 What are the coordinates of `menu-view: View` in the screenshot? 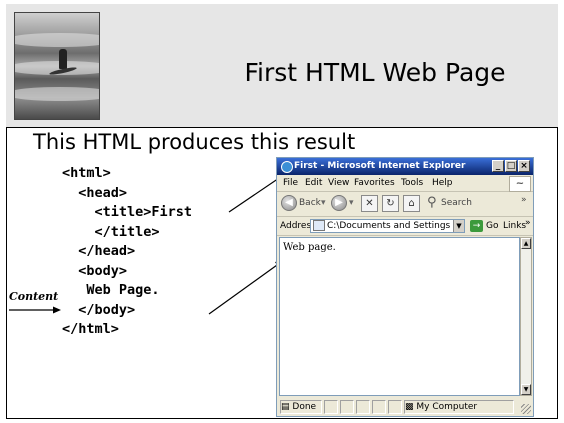 It's located at (338, 183).